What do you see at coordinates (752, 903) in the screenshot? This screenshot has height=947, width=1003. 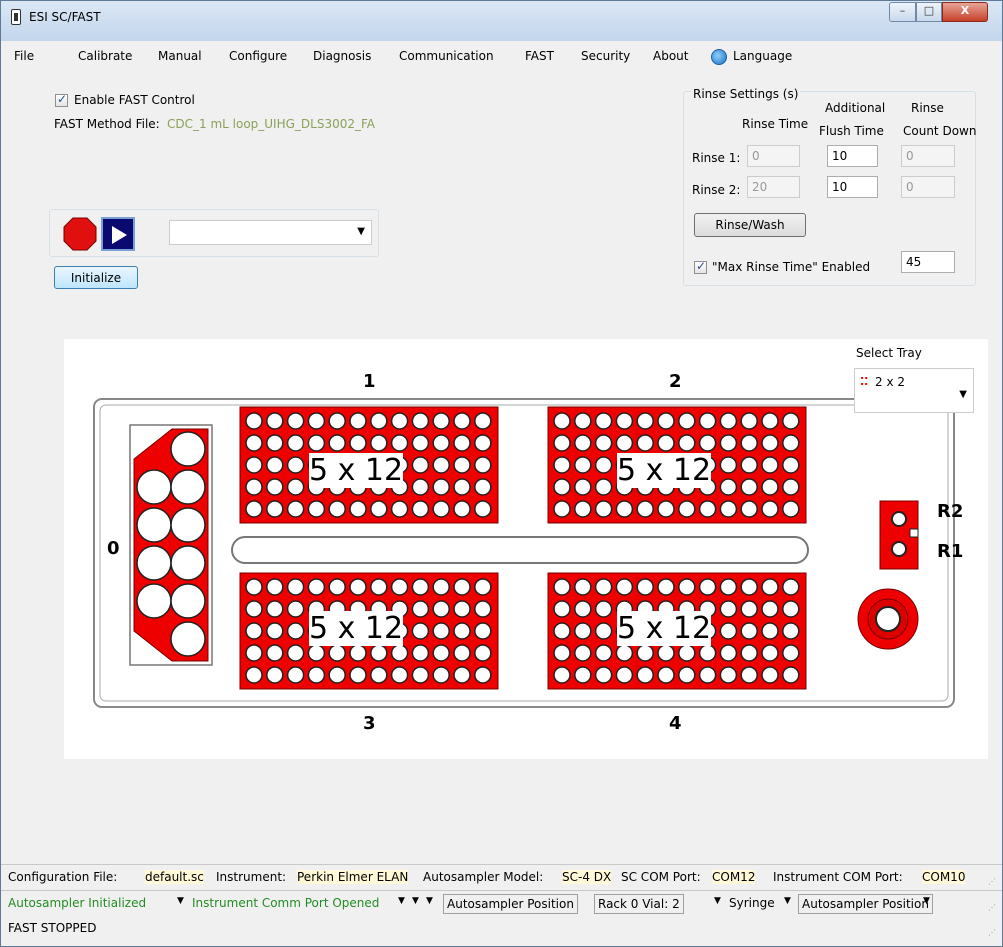 I see `syringe-status: Syringe` at bounding box center [752, 903].